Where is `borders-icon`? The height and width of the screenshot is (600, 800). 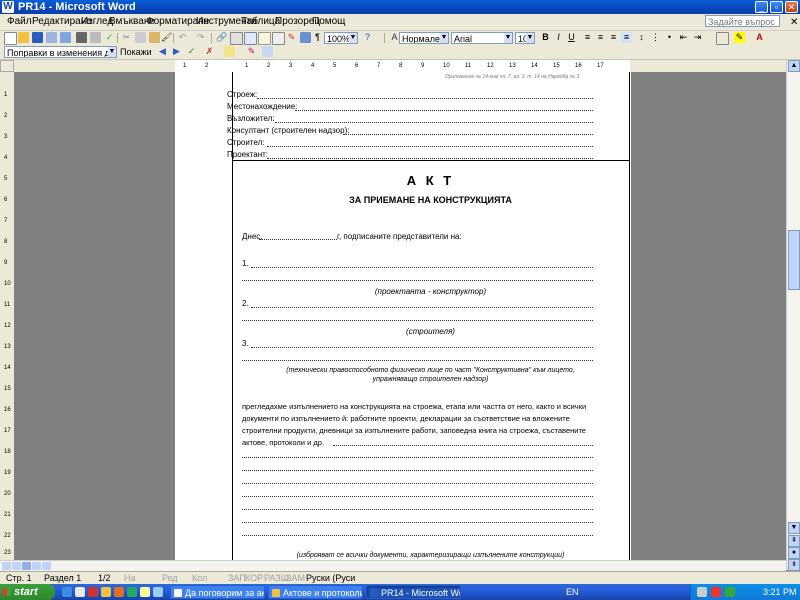 borders-icon is located at coordinates (722, 38).